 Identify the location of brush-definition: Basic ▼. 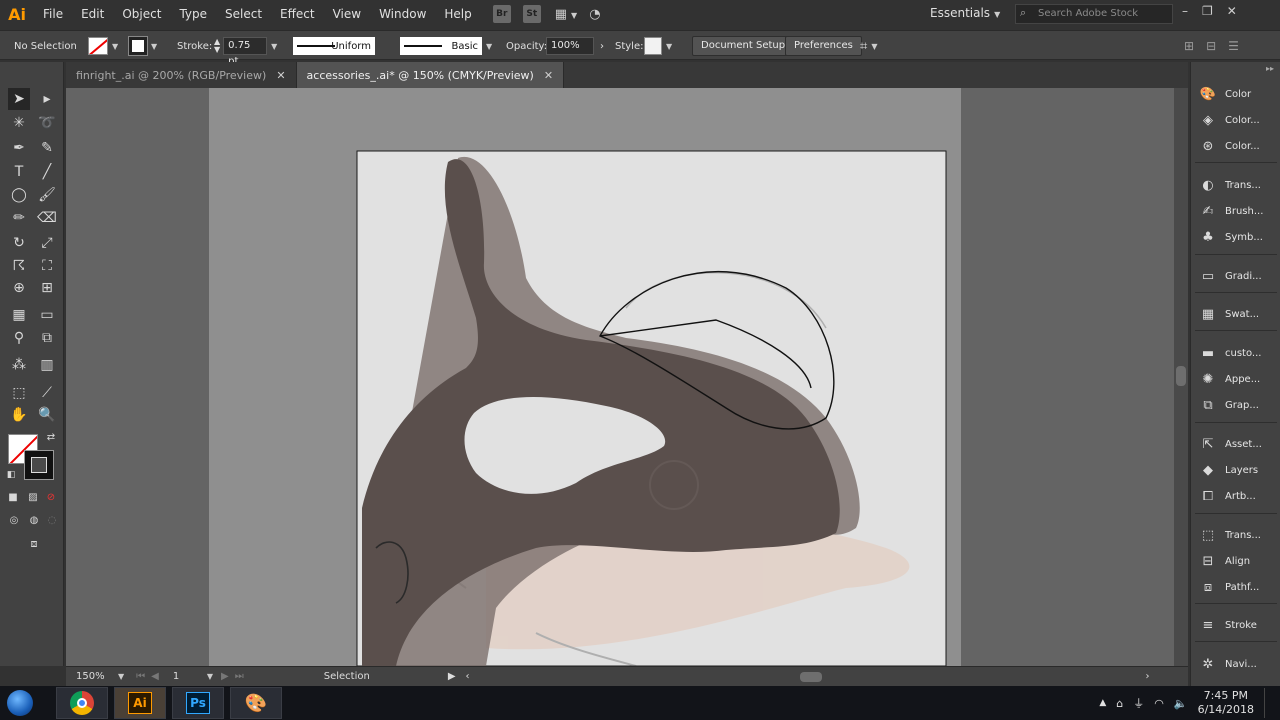
(446, 46).